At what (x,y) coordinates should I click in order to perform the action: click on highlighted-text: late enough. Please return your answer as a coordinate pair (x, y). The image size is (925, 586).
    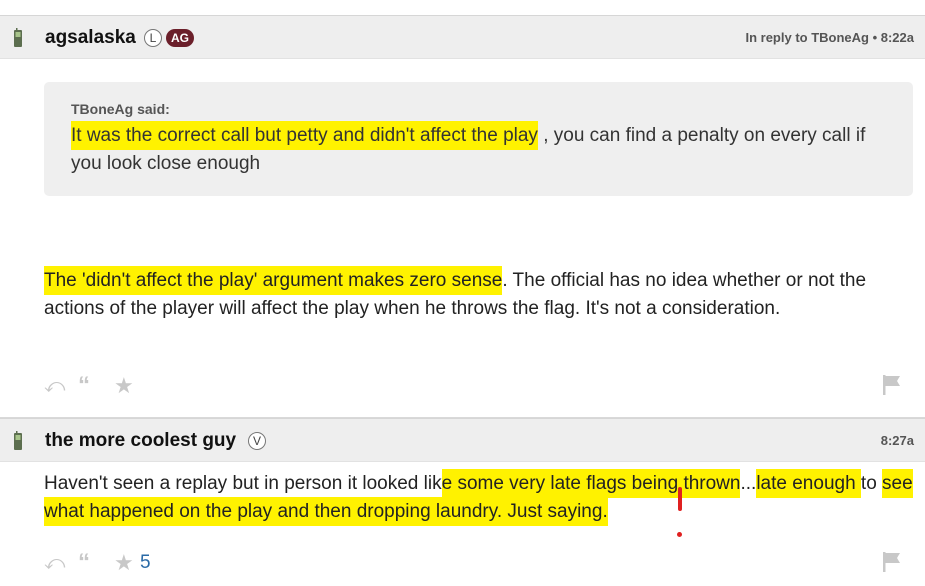
    Looking at the image, I should click on (808, 483).